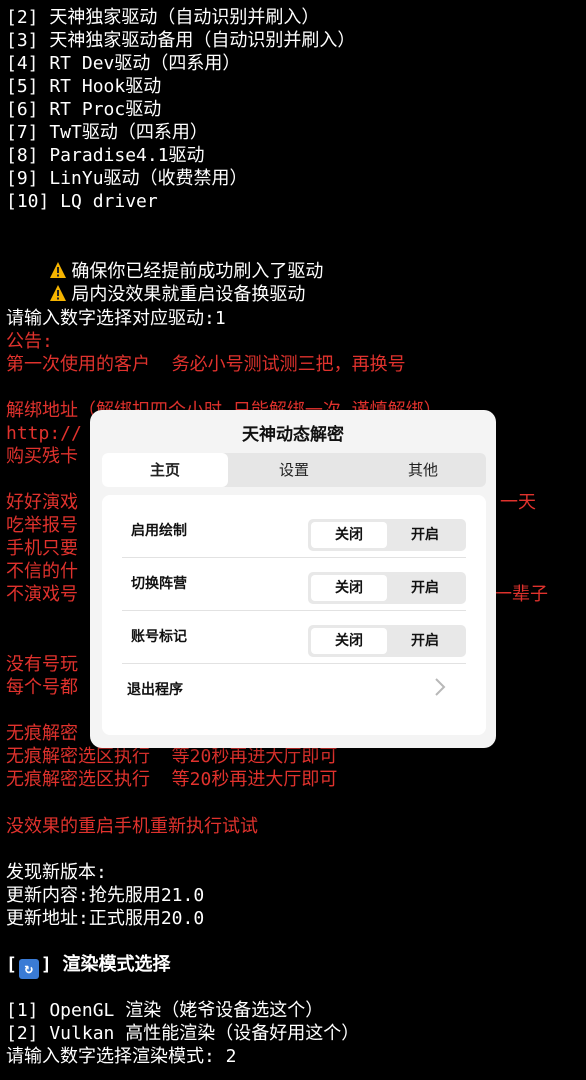  What do you see at coordinates (132, 826) in the screenshot?
I see `restart-line: 没效果的重启手机重新执行试试` at bounding box center [132, 826].